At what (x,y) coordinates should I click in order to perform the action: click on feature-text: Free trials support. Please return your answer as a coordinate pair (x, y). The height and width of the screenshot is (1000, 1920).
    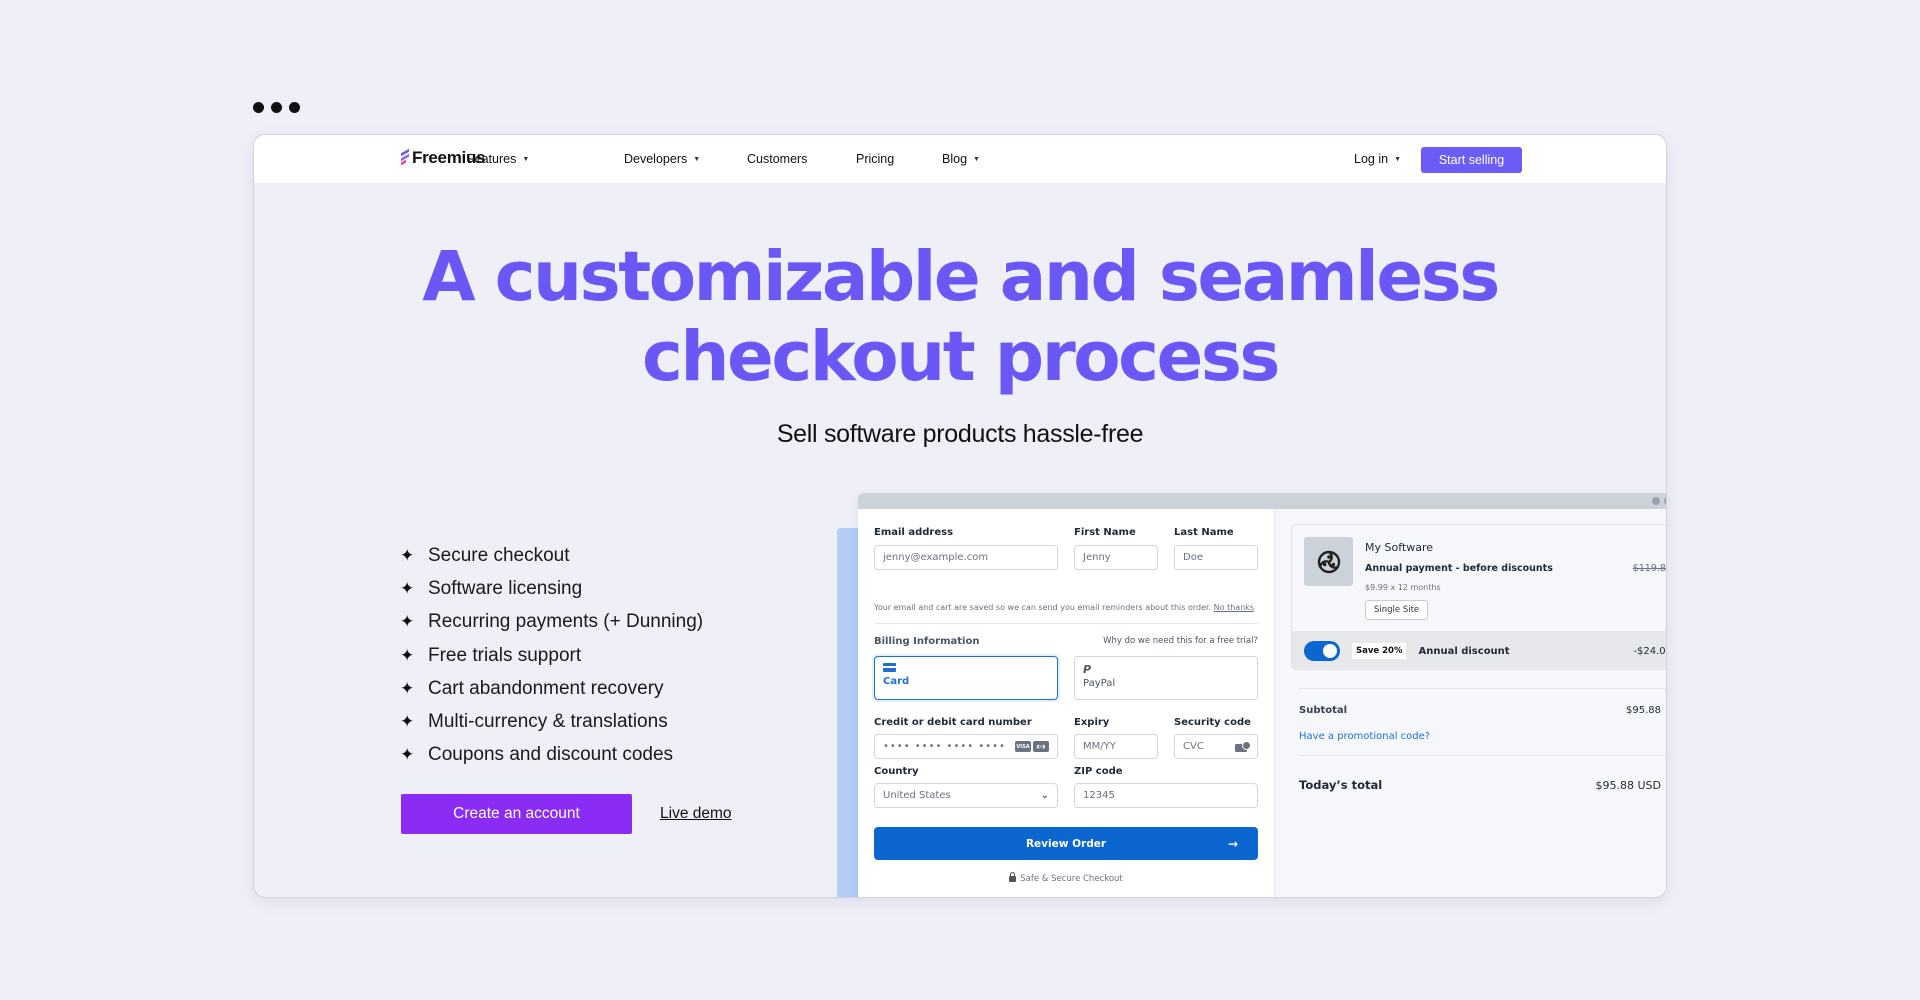
    Looking at the image, I should click on (505, 655).